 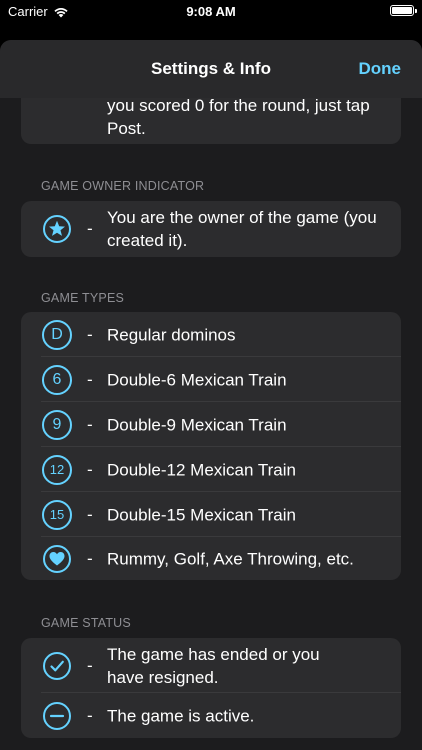 What do you see at coordinates (57, 559) in the screenshot?
I see `heart-circle-icon` at bounding box center [57, 559].